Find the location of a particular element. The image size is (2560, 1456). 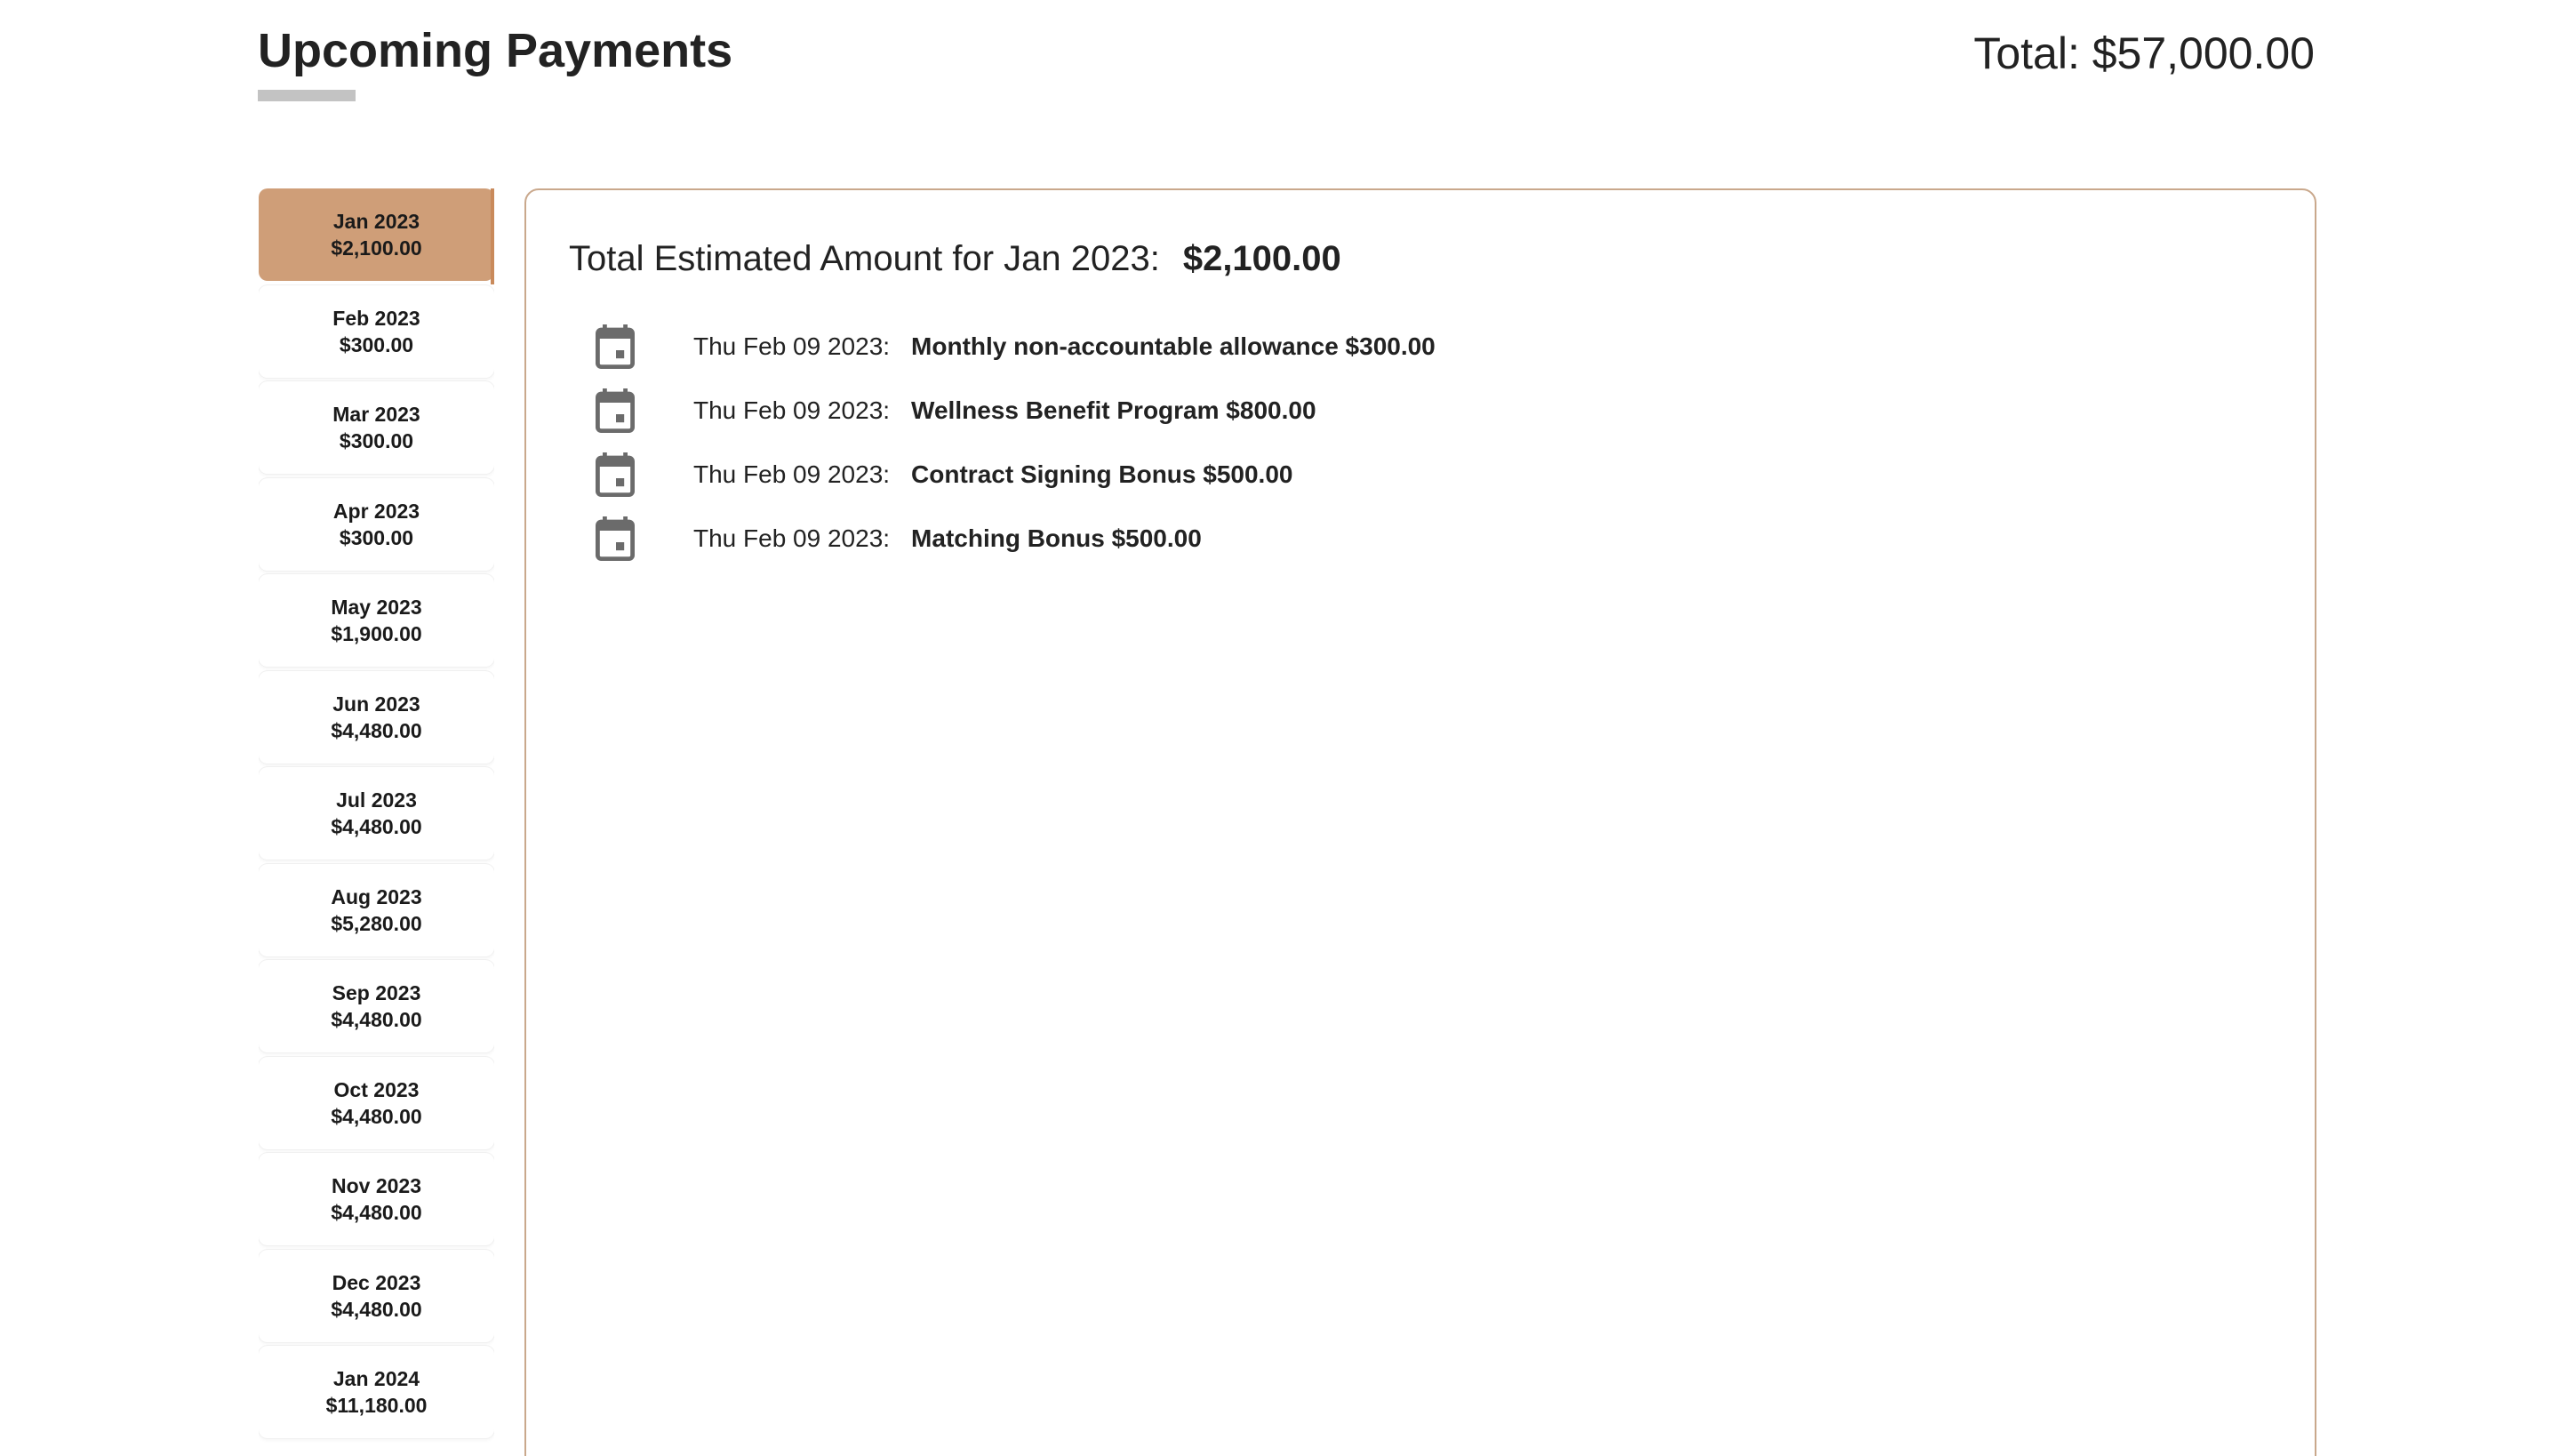

sidebar-item-dec-2023: Dec 2023 $4,480.00 is located at coordinates (376, 1295).